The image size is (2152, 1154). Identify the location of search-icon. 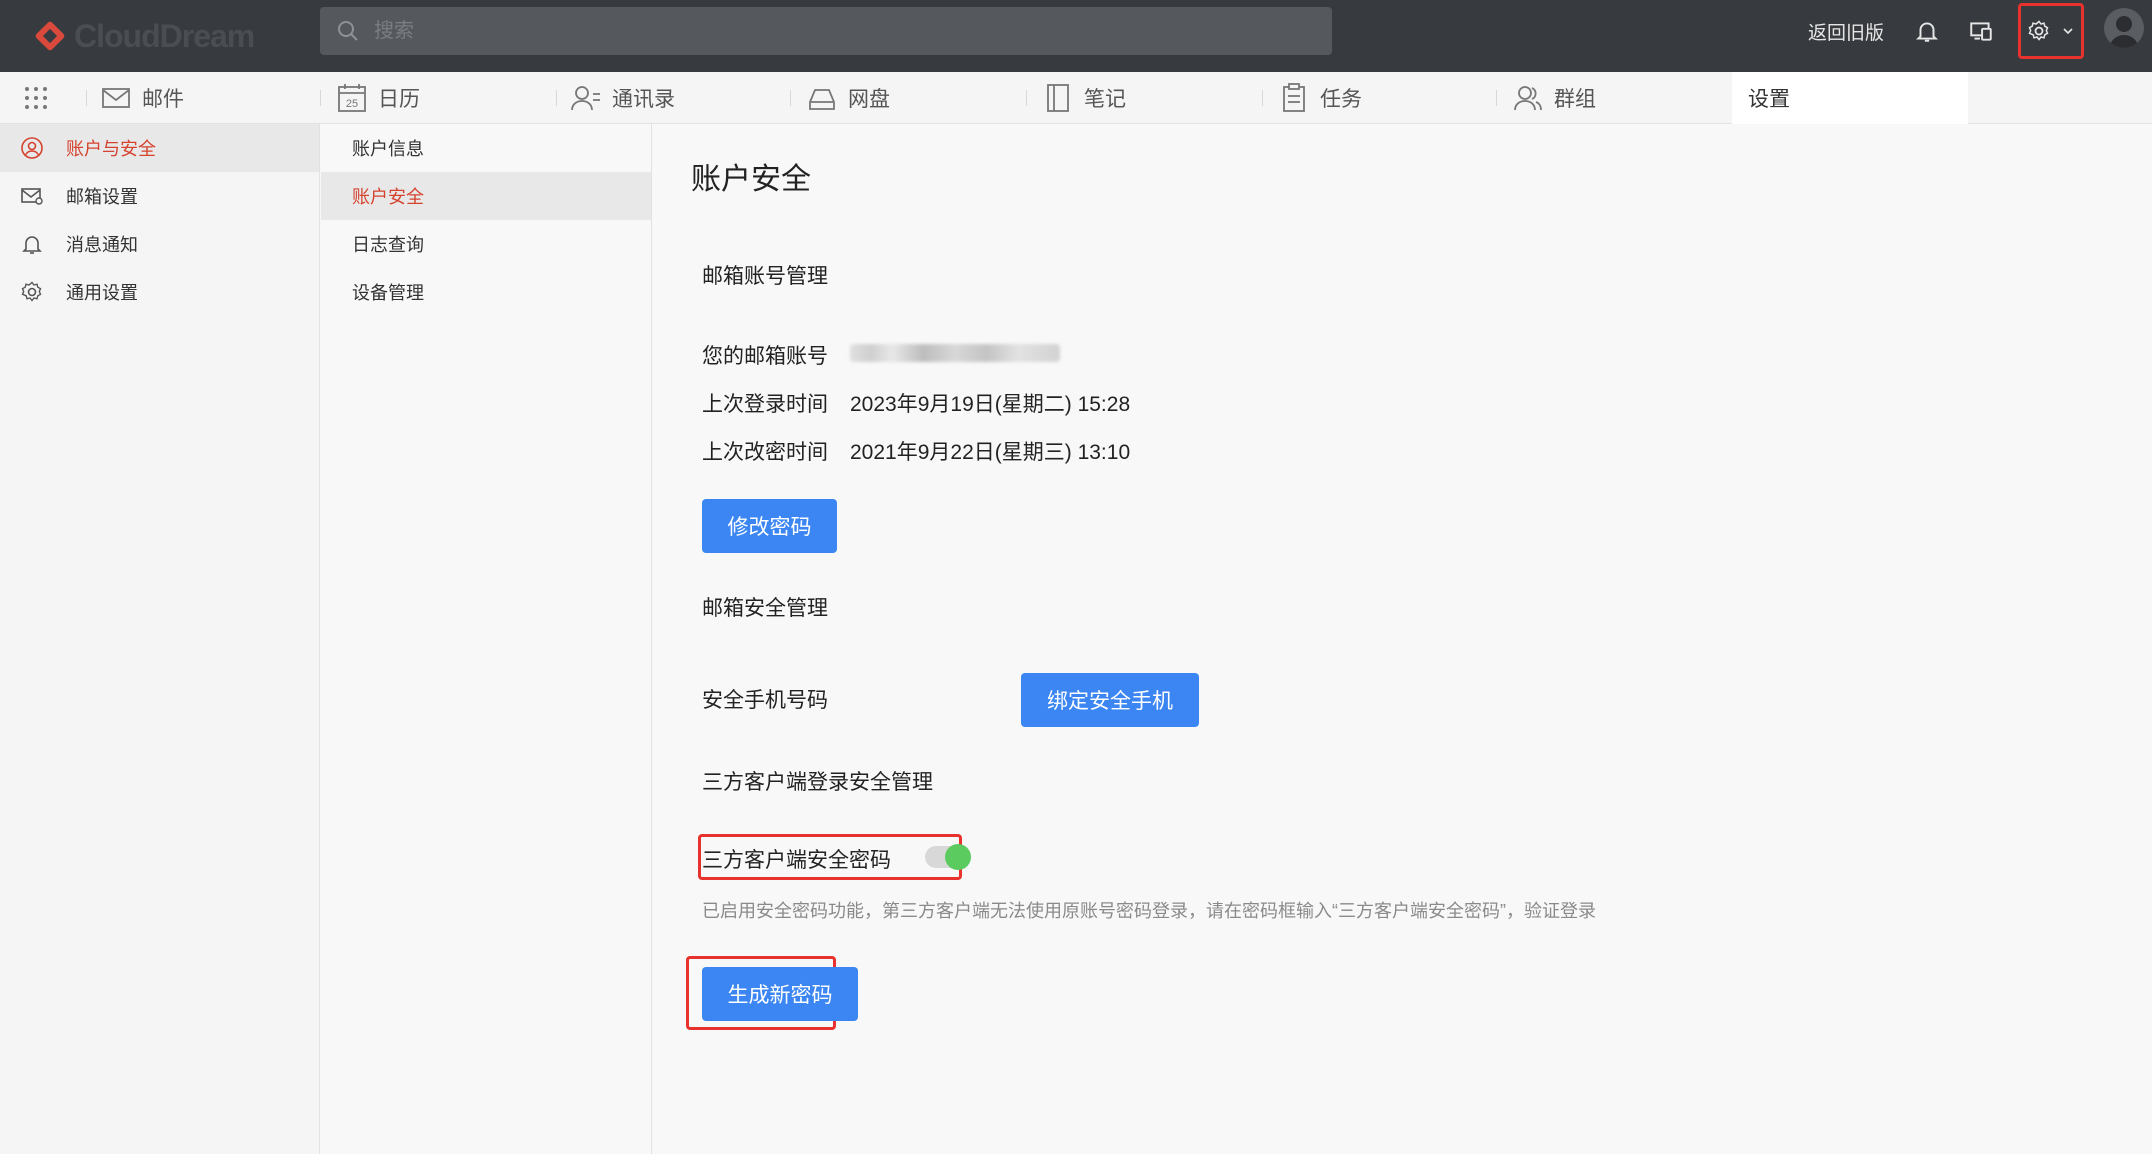
(348, 31).